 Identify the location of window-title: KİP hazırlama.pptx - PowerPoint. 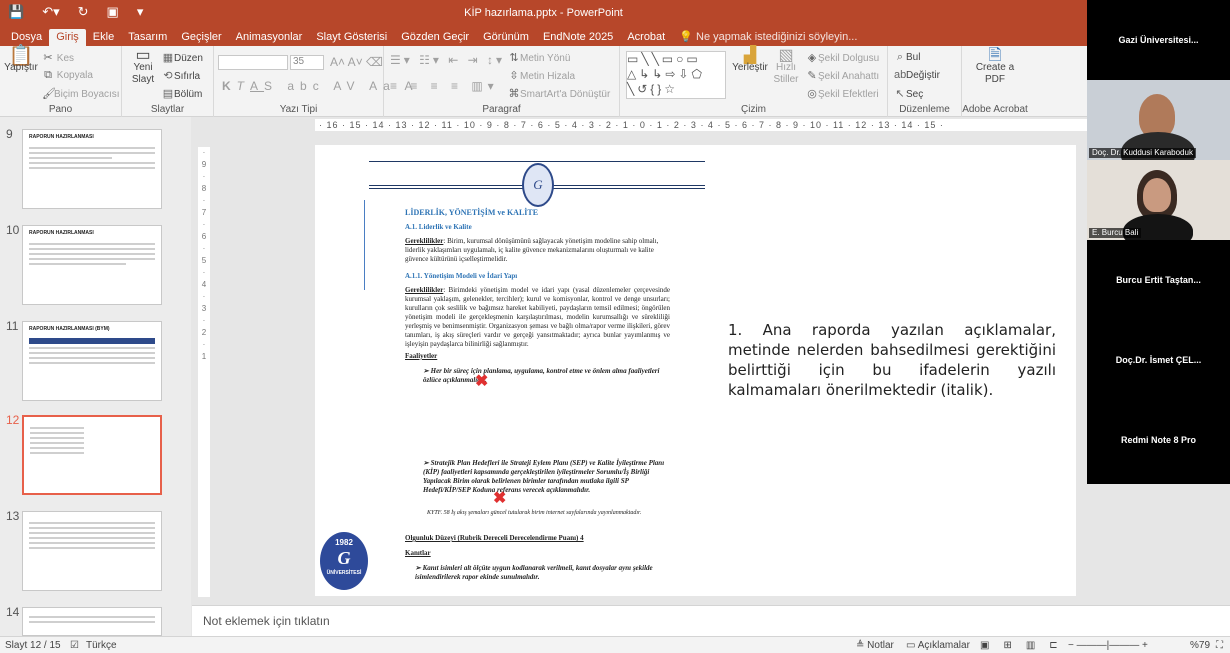
(543, 13).